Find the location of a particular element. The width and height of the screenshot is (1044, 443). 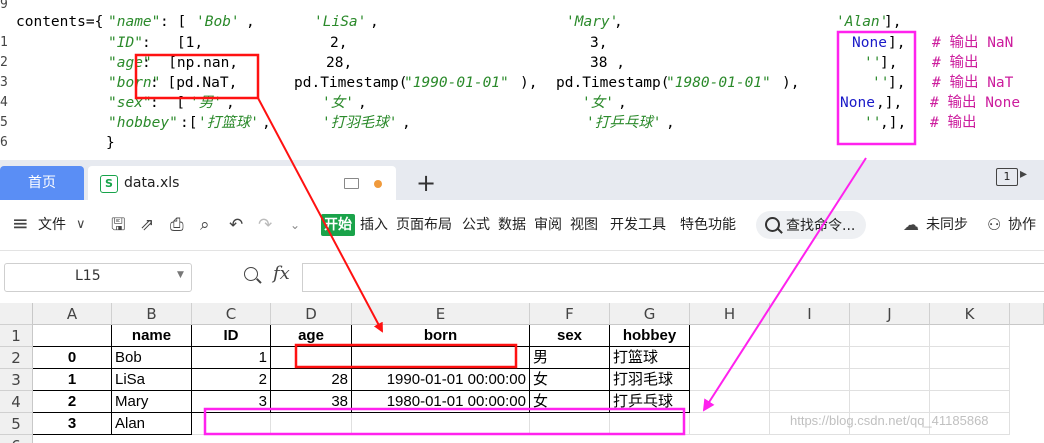

collab-button: 协作 is located at coordinates (1022, 225).